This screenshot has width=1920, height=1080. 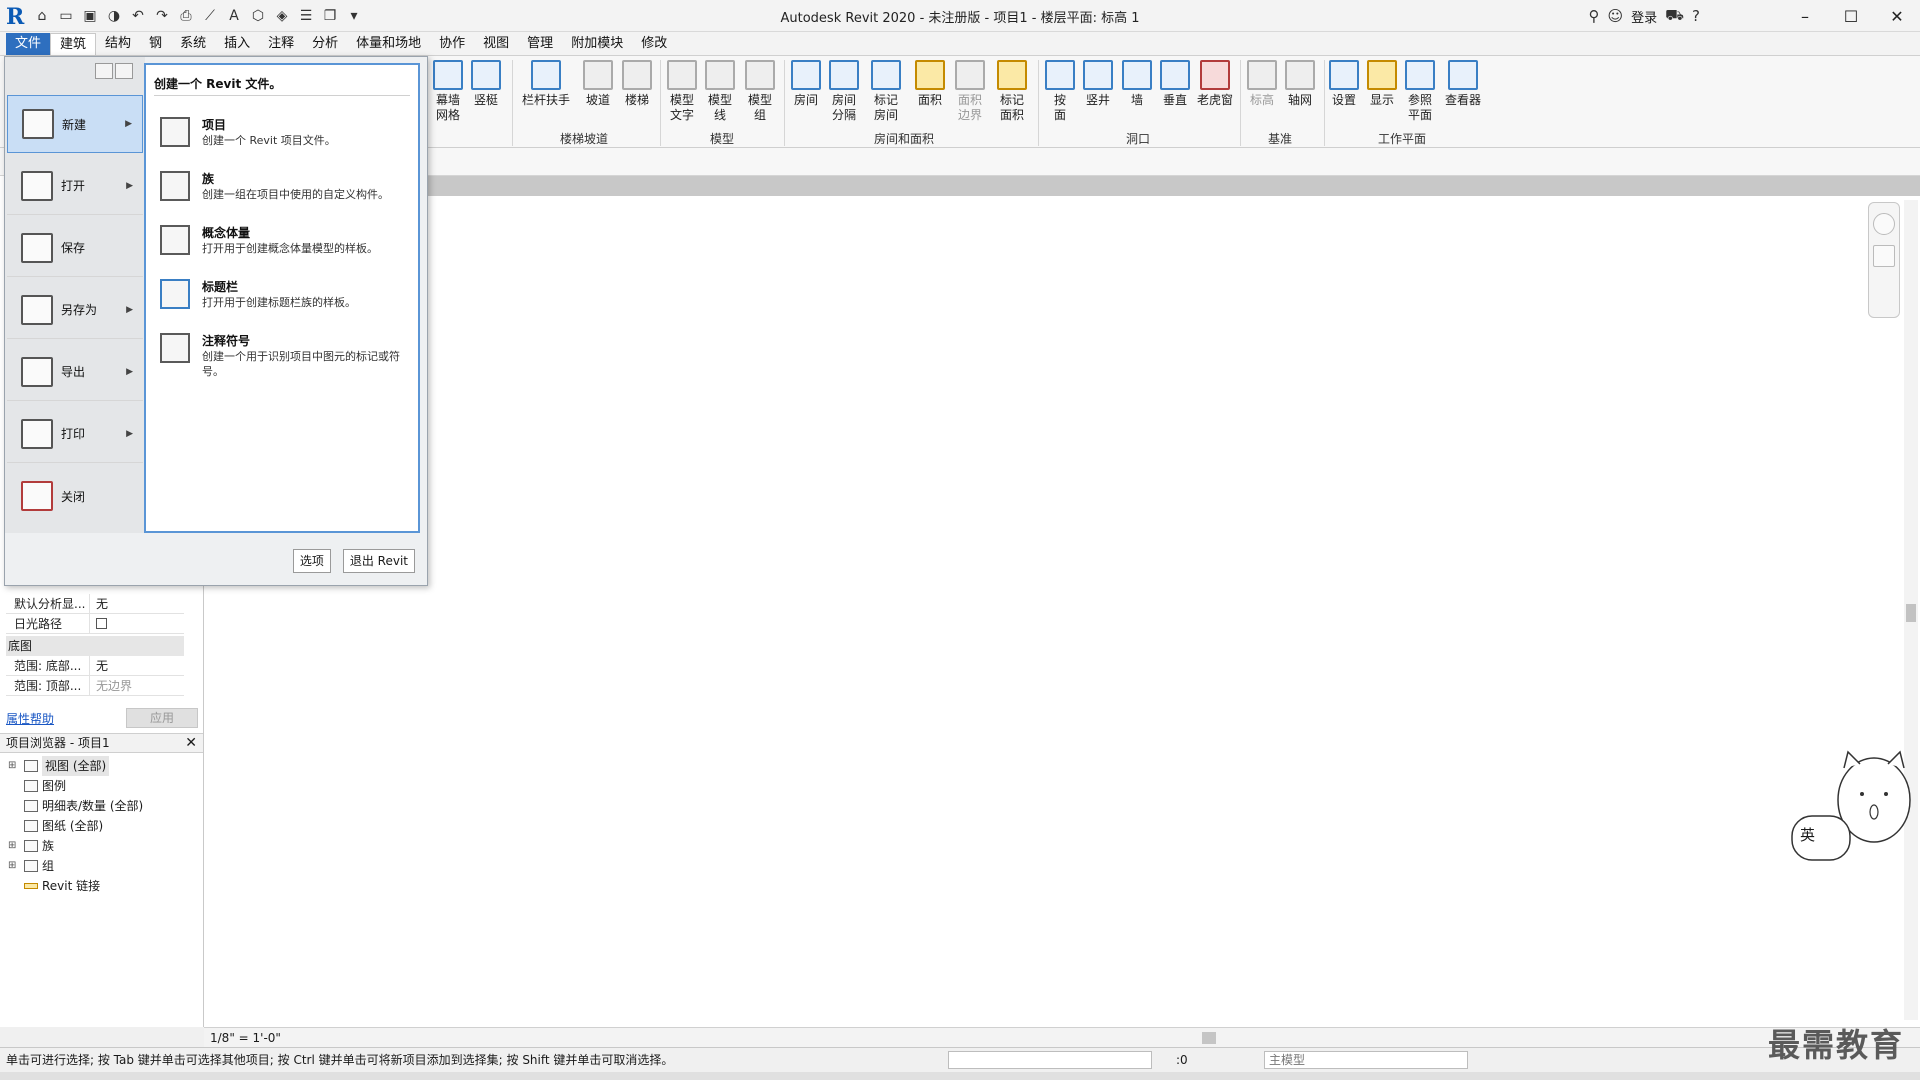 What do you see at coordinates (1884, 256) in the screenshot?
I see `zoom-icon` at bounding box center [1884, 256].